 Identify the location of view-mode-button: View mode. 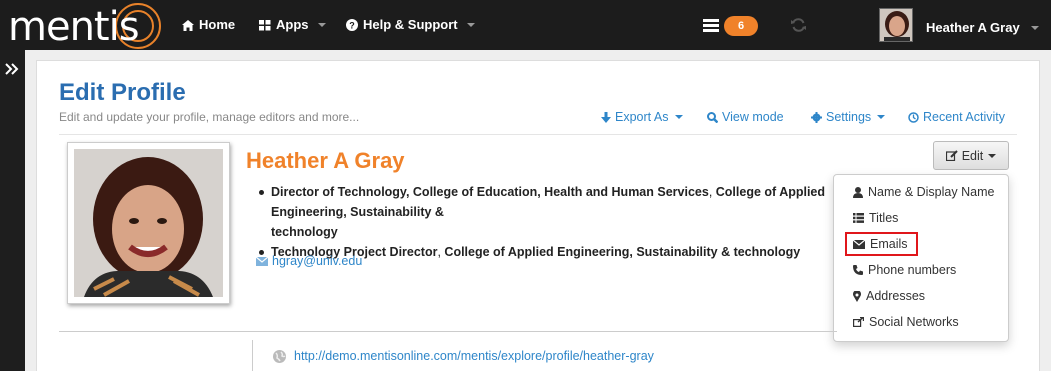
(745, 117).